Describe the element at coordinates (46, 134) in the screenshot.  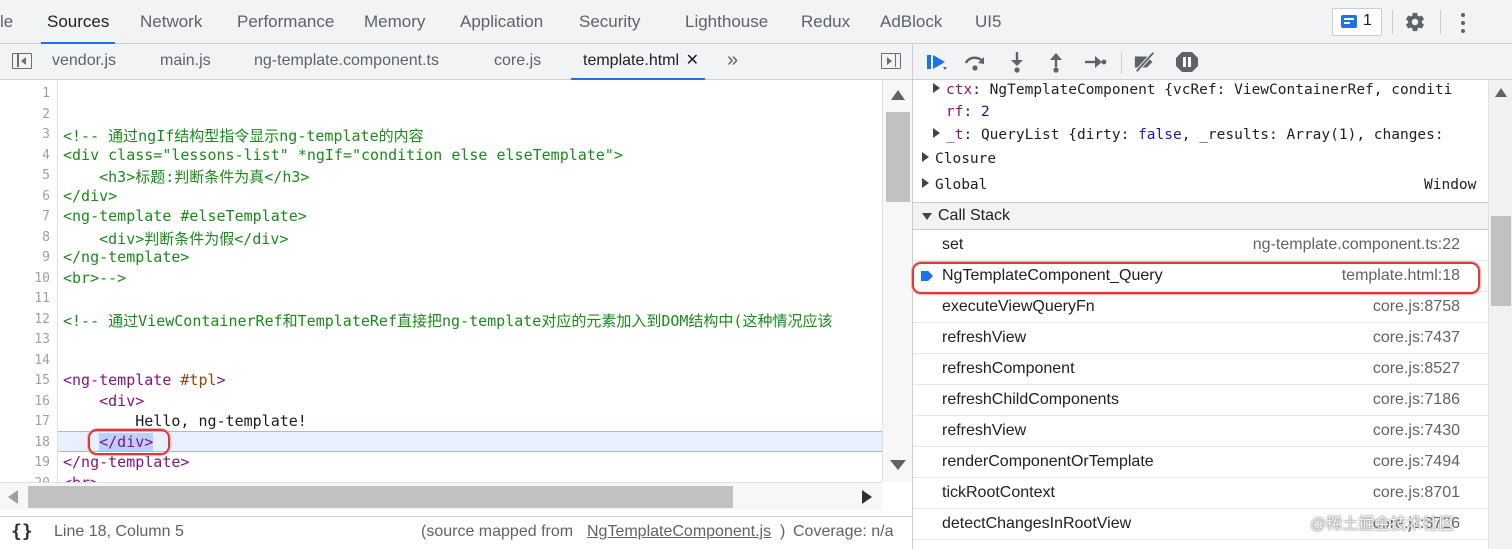
I see `line-number: 3` at that location.